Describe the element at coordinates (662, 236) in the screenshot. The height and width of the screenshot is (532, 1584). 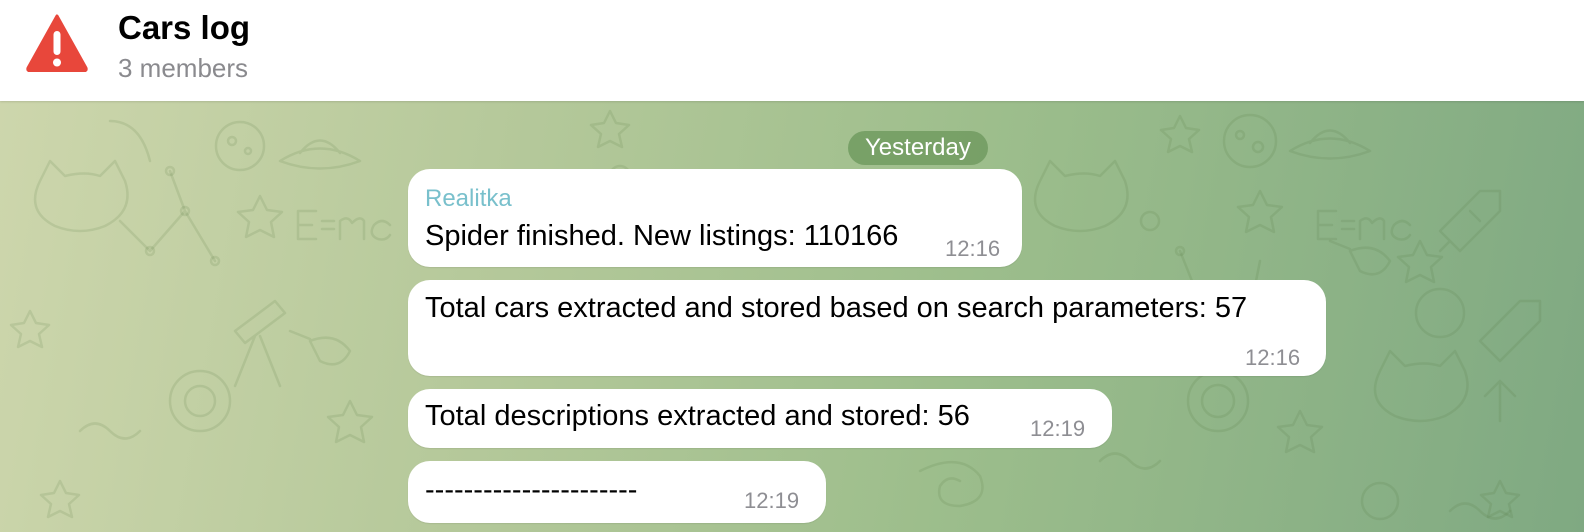
I see `message-text: Spider finished. New listings: 110166` at that location.